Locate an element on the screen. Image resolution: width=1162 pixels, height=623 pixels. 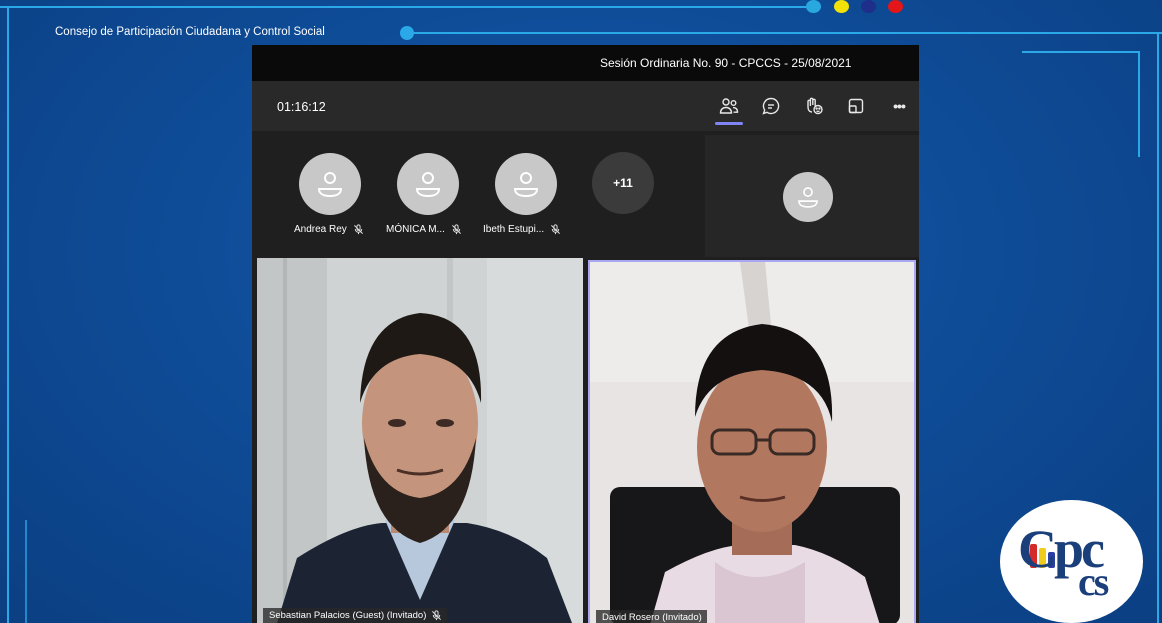
top-line is located at coordinates (405, 7).